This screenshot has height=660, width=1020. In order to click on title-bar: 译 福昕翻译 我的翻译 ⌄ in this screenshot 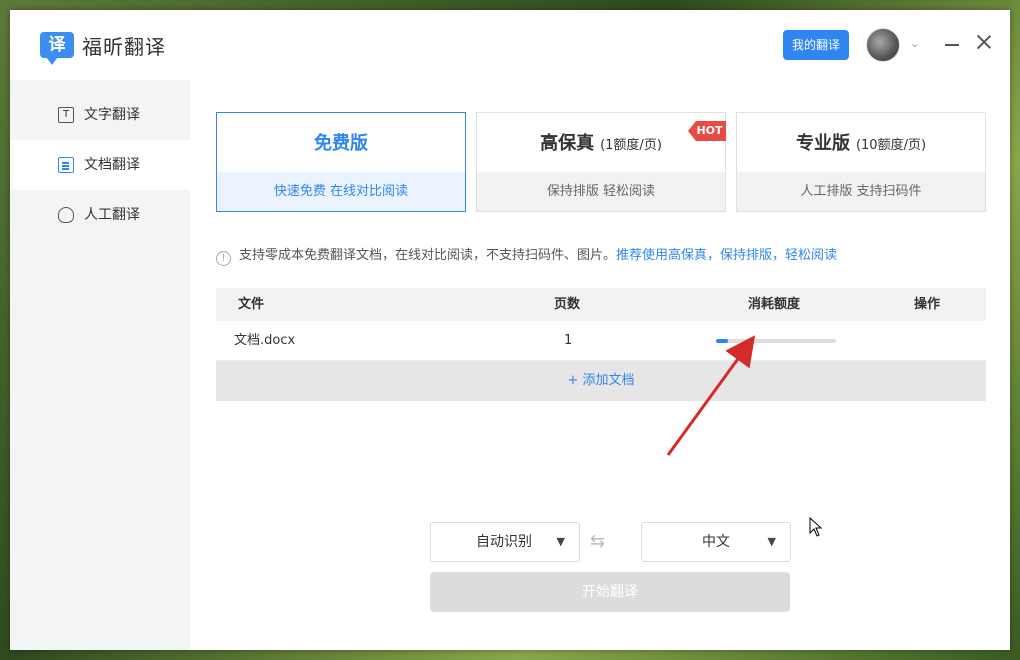, I will do `click(510, 45)`.